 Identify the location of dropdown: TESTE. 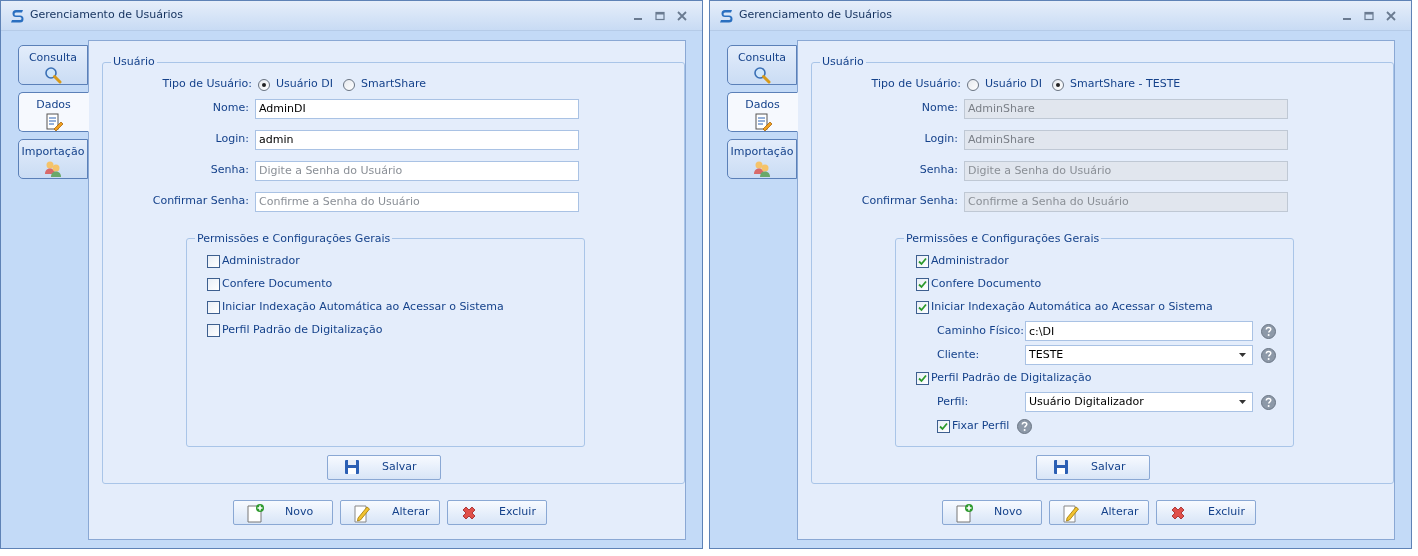
(1139, 355).